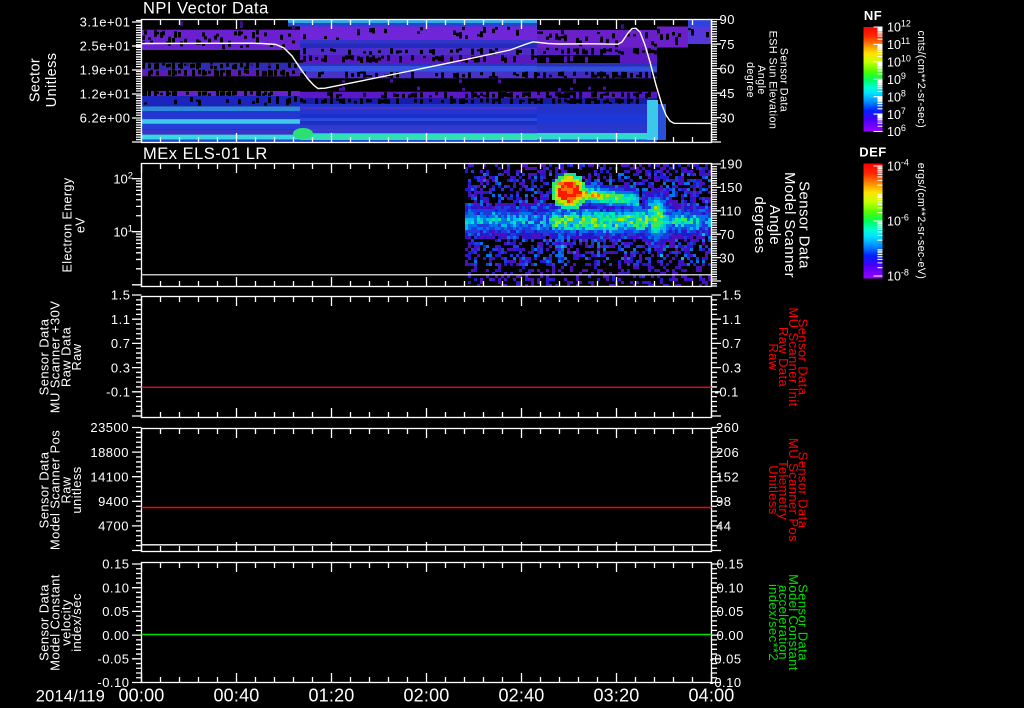  I want to click on svg-text: 01:20, so click(331, 696).